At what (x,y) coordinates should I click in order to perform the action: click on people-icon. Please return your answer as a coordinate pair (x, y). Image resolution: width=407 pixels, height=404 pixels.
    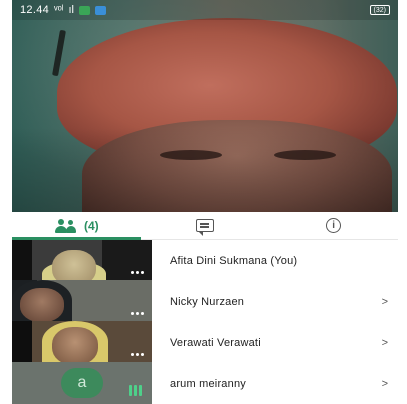
    Looking at the image, I should click on (66, 225).